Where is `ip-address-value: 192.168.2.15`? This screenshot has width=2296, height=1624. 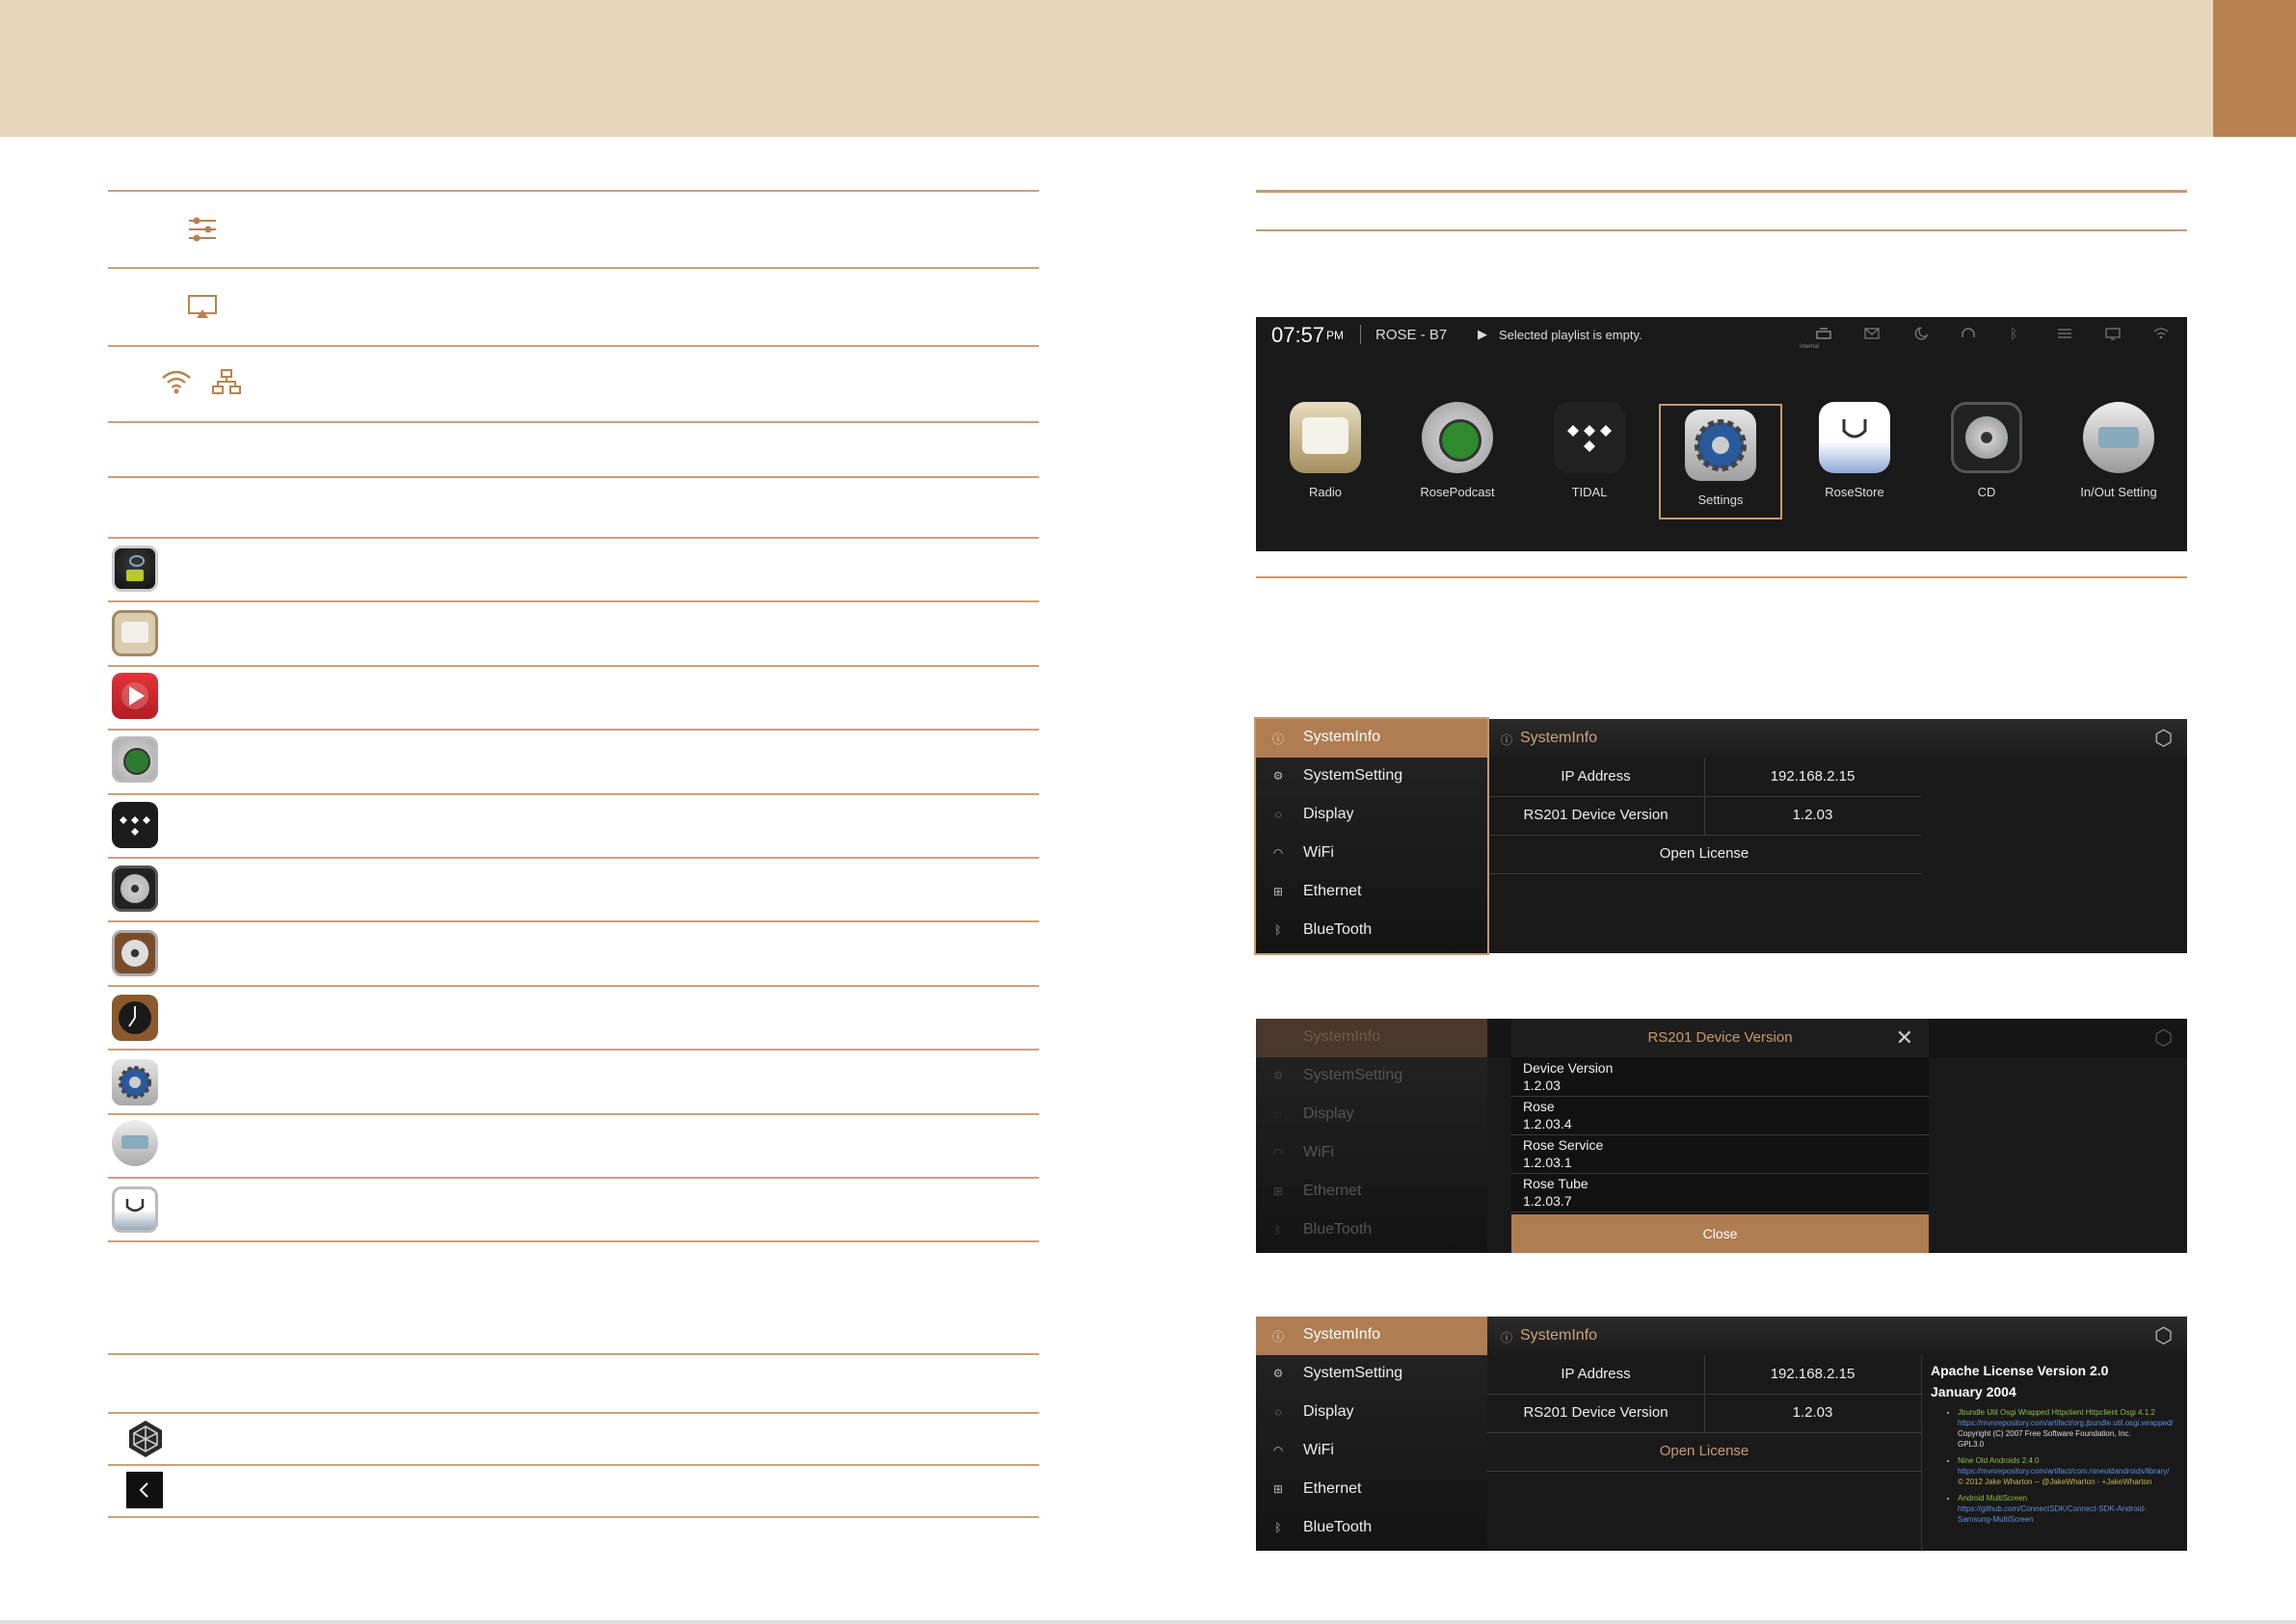 ip-address-value: 192.168.2.15 is located at coordinates (1812, 777).